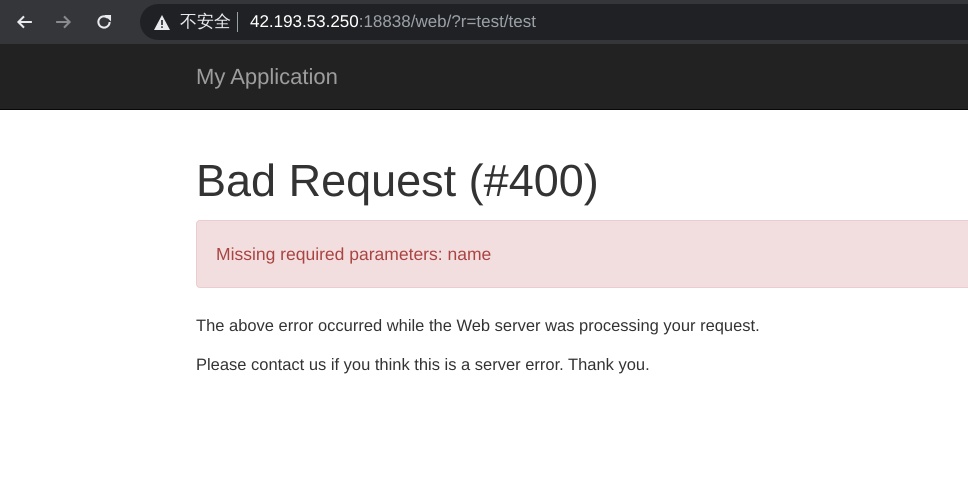 The image size is (968, 489). Describe the element at coordinates (162, 22) in the screenshot. I see `warning-icon` at that location.